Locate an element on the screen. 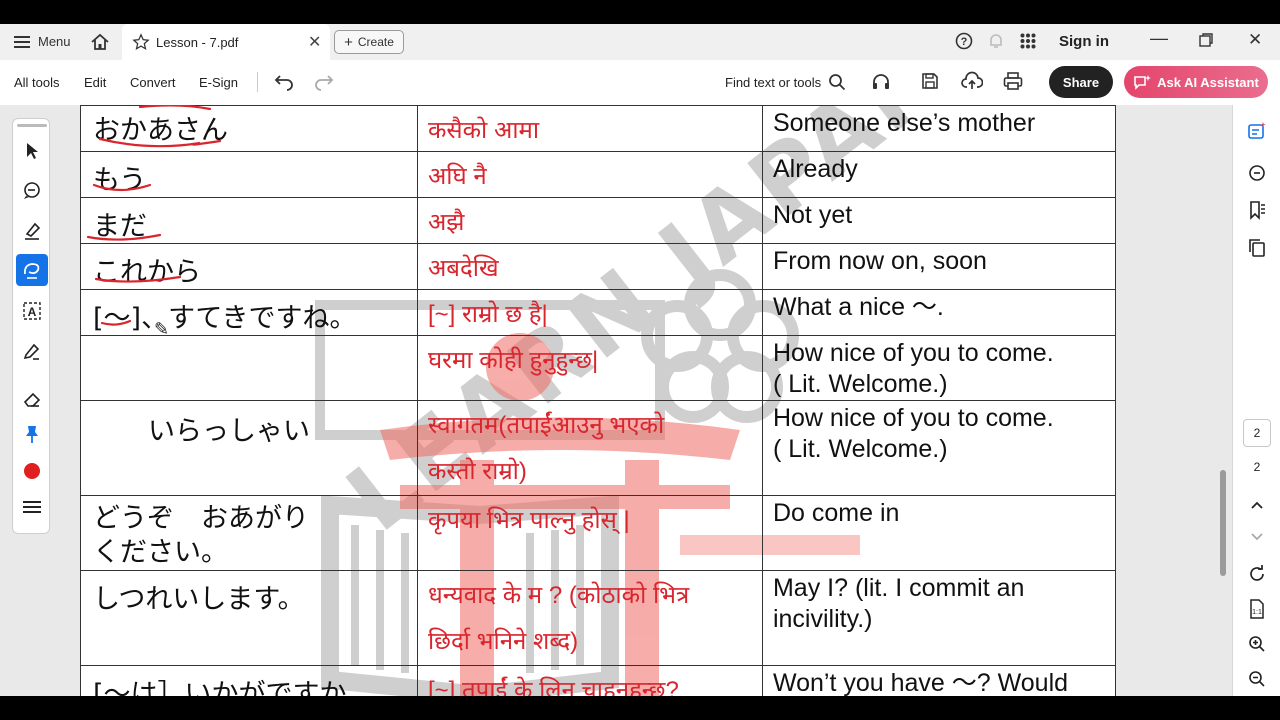 This screenshot has width=1280, height=720. english-cell: Not yet is located at coordinates (938, 220).